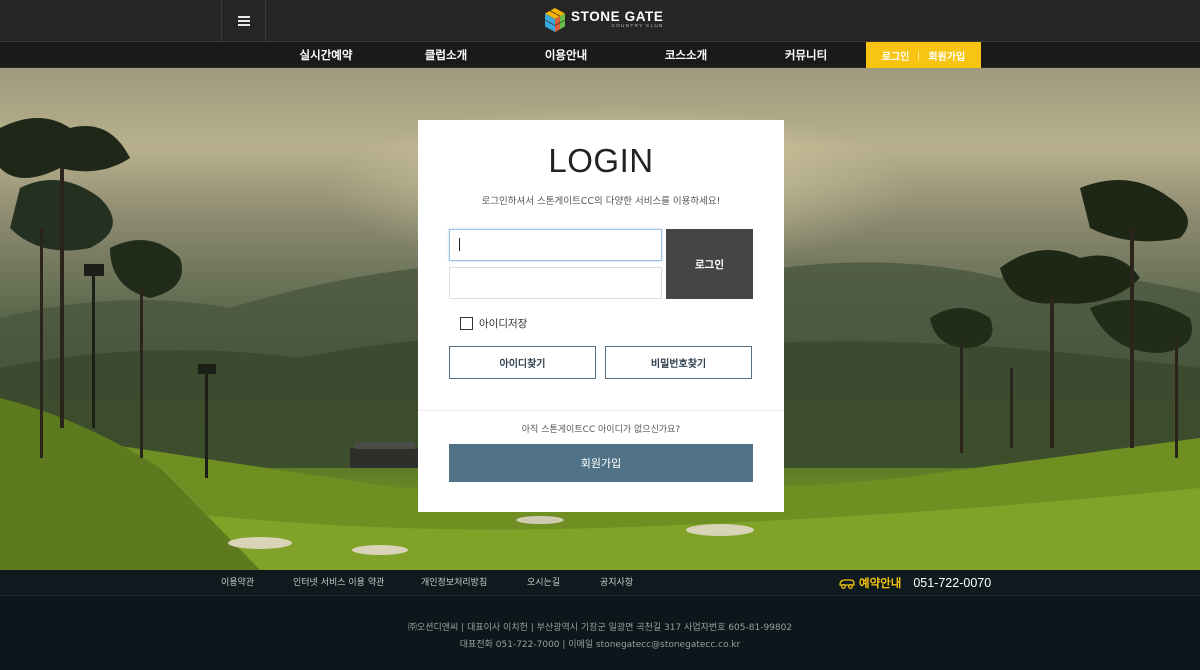 This screenshot has height=670, width=1200. Describe the element at coordinates (326, 55) in the screenshot. I see `nav-item-reservation: 실시간예약` at that location.